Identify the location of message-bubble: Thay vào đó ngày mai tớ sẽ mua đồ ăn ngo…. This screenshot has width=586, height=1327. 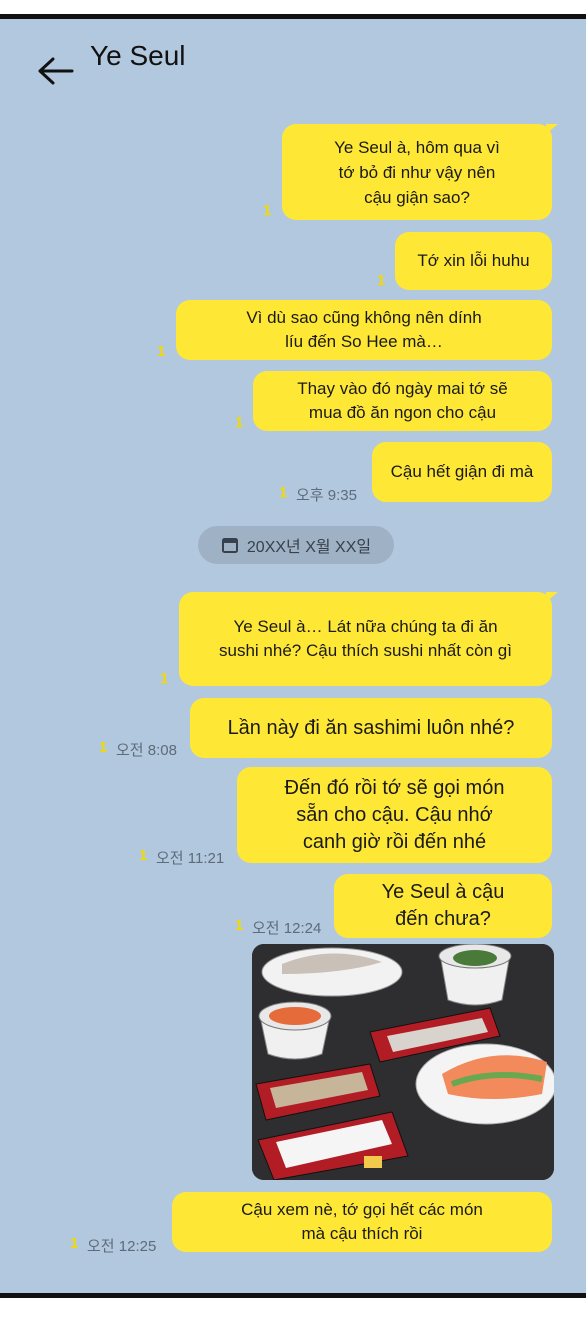
(402, 401).